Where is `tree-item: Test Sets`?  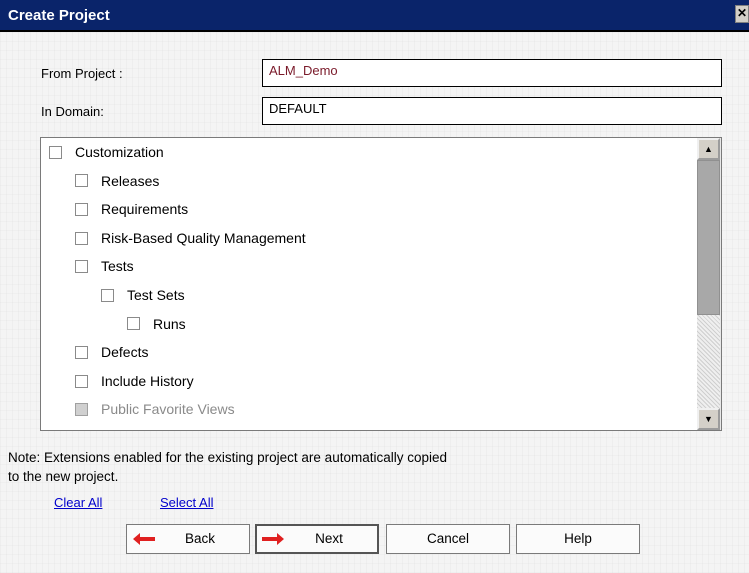
tree-item: Test Sets is located at coordinates (143, 295).